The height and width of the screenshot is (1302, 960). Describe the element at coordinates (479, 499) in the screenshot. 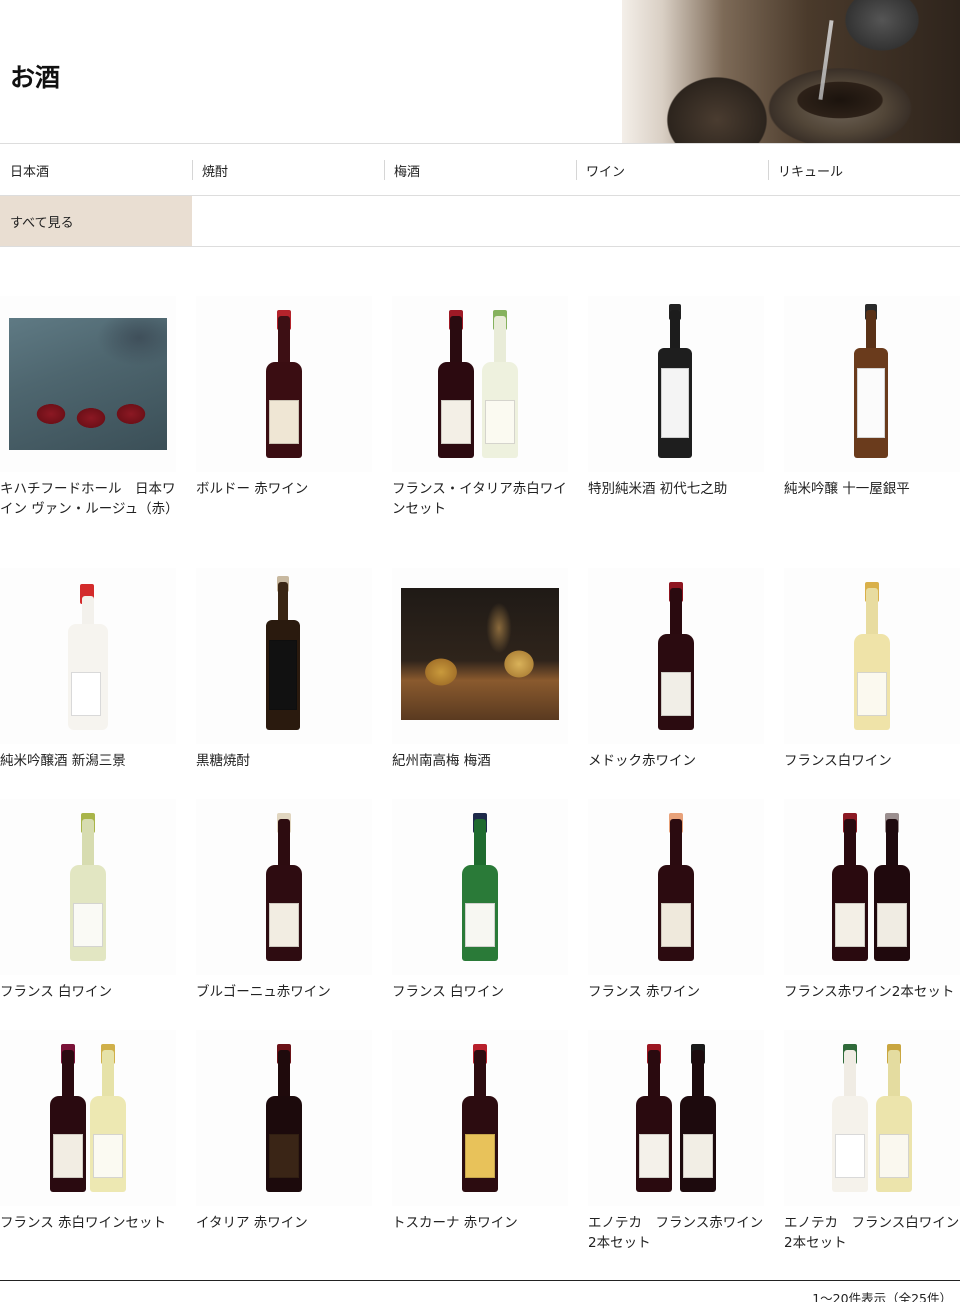

I see `product-name: フランス・イタリア赤白ワインセット` at that location.